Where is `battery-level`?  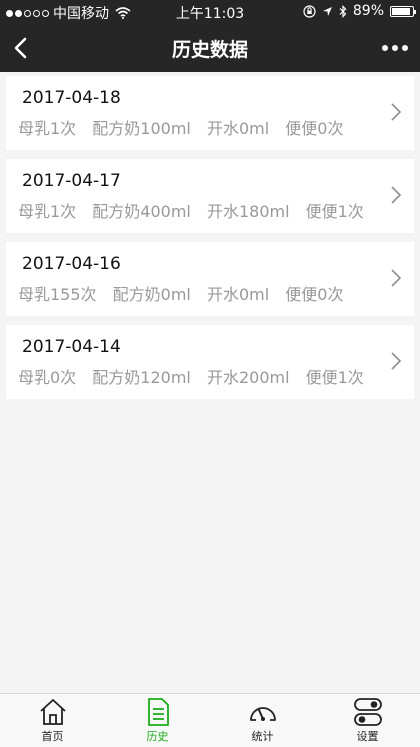 battery-level is located at coordinates (401, 11).